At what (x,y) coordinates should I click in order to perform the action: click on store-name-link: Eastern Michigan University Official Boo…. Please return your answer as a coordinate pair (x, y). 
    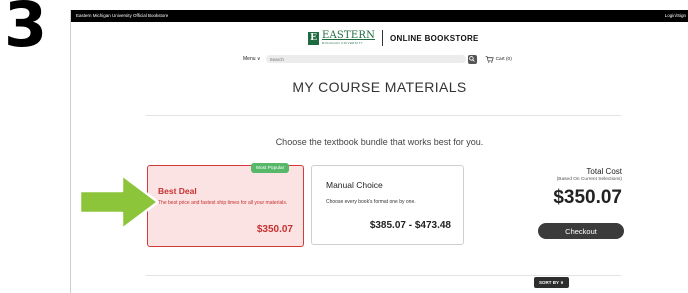
    Looking at the image, I should click on (122, 15).